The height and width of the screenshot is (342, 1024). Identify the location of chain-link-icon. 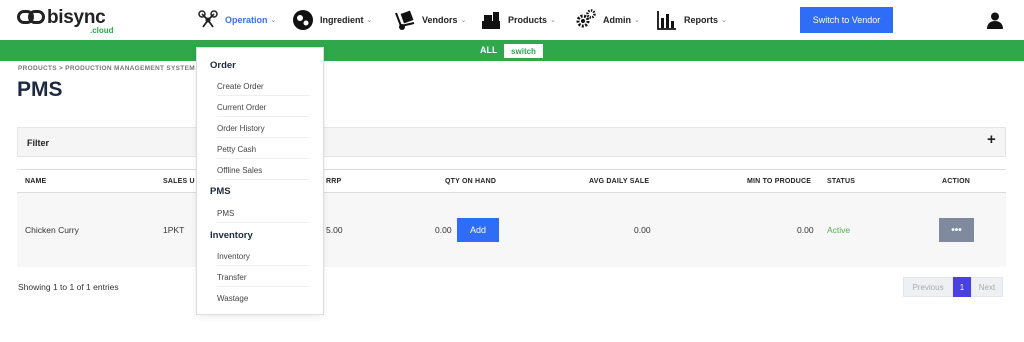
(31, 17).